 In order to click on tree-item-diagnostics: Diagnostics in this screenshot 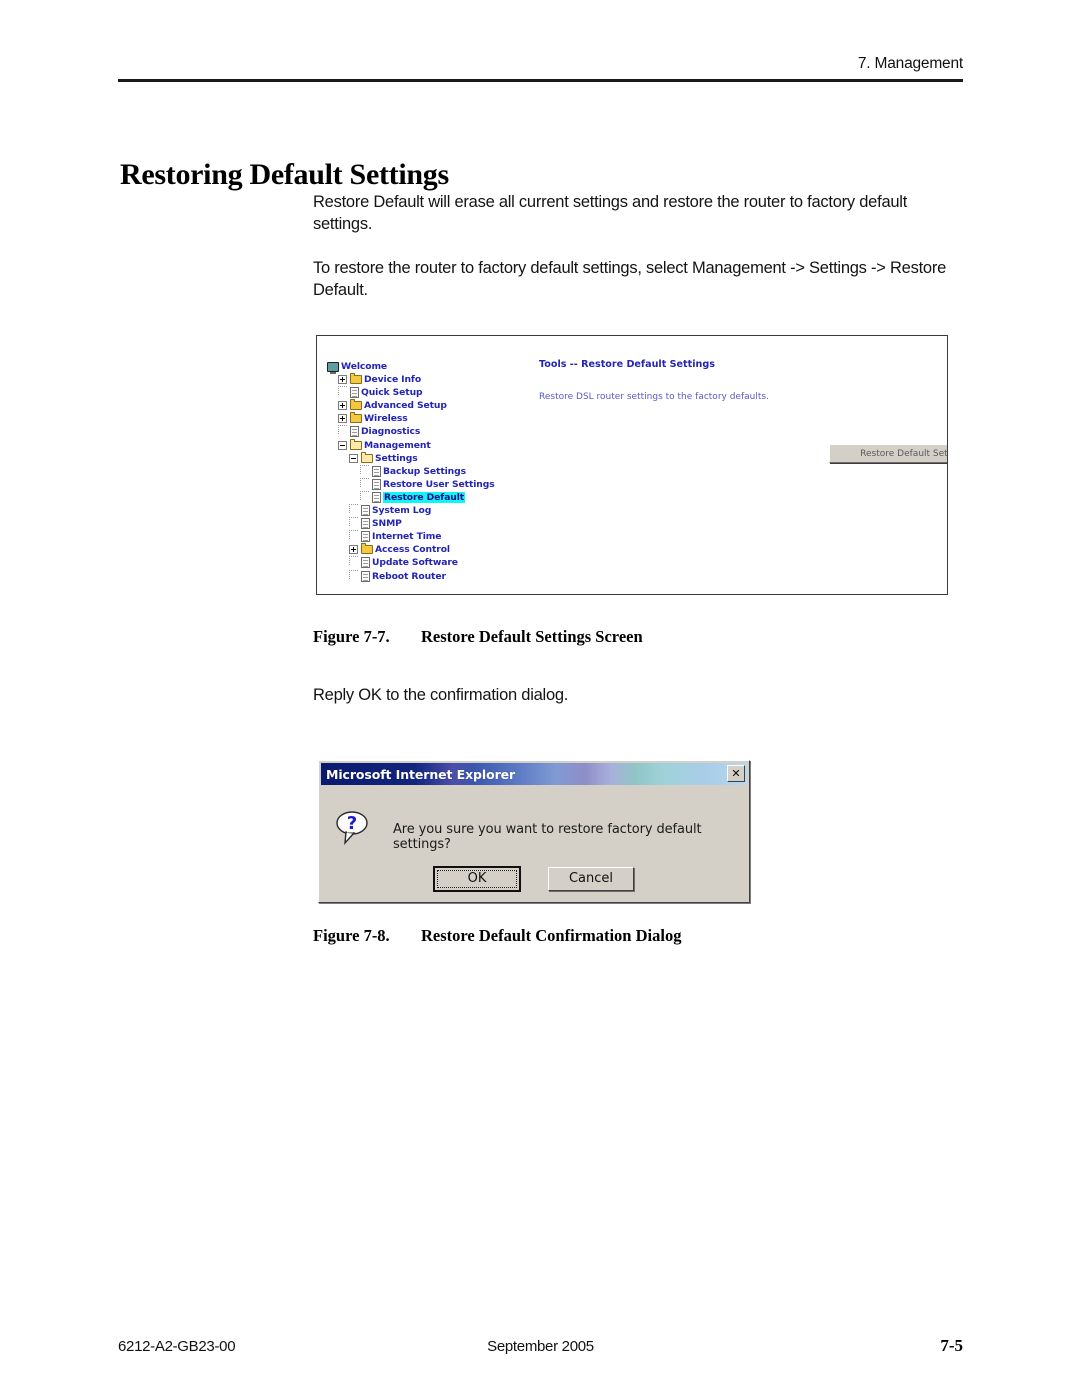, I will do `click(447, 431)`.